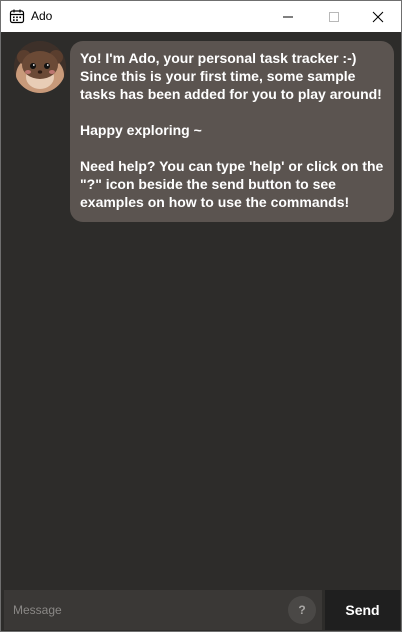 This screenshot has height=632, width=402. What do you see at coordinates (40, 67) in the screenshot?
I see `hamster-avatar-icon` at bounding box center [40, 67].